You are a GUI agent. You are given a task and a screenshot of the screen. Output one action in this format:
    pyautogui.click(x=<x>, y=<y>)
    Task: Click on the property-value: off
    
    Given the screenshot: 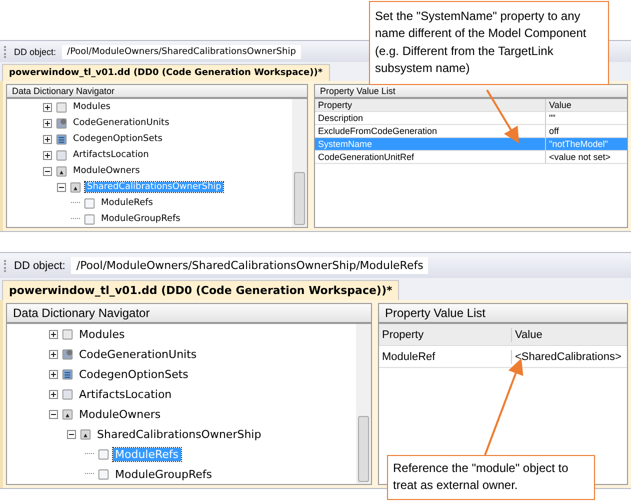 What is the action you would take?
    pyautogui.click(x=554, y=131)
    